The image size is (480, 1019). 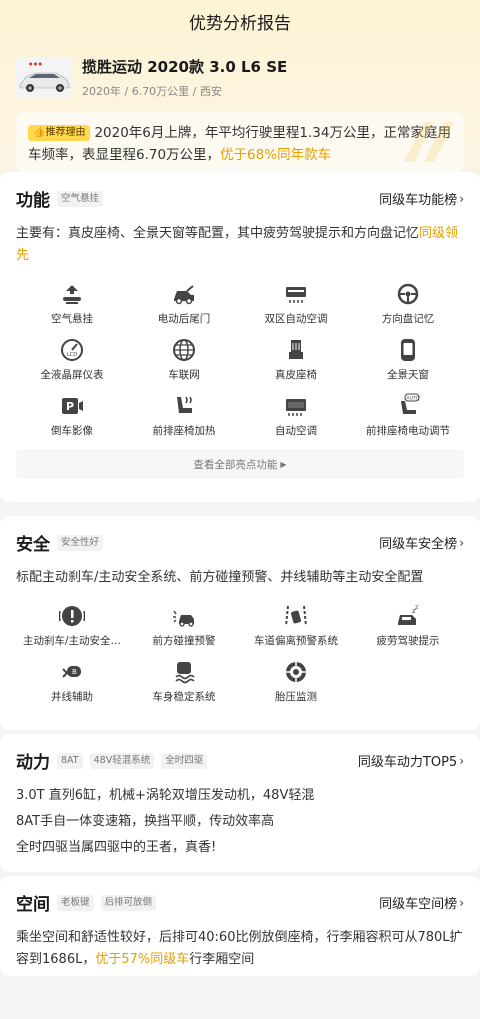 I want to click on space-title: 空间, so click(x=33, y=905).